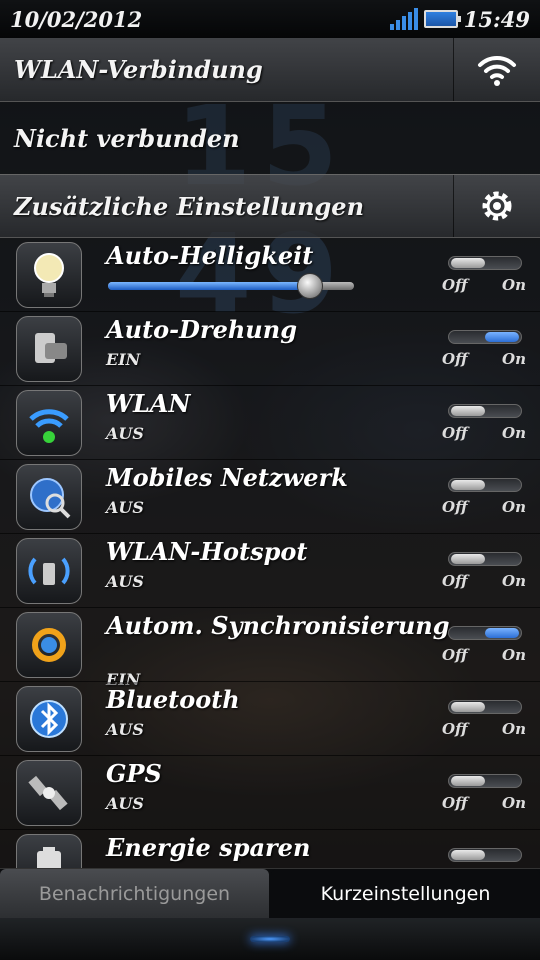 The image size is (540, 960). Describe the element at coordinates (270, 497) in the screenshot. I see `setting-row-mobile-network: Mobiles Netzwerk AUS Off On` at that location.